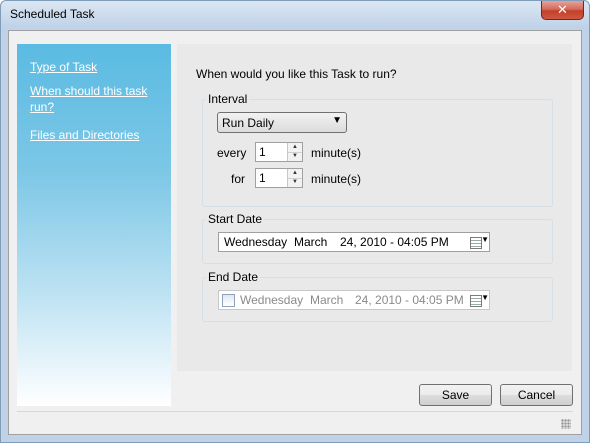 This screenshot has height=443, width=590. I want to click on end-date-label: End Date, so click(233, 277).